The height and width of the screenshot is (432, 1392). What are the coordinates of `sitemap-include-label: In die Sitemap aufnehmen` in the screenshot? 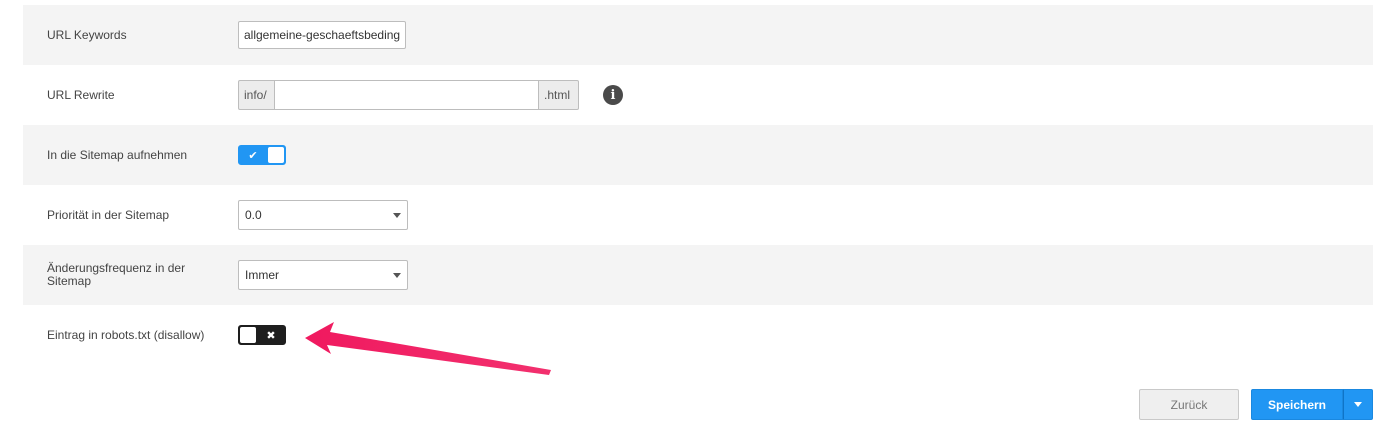 It's located at (117, 154).